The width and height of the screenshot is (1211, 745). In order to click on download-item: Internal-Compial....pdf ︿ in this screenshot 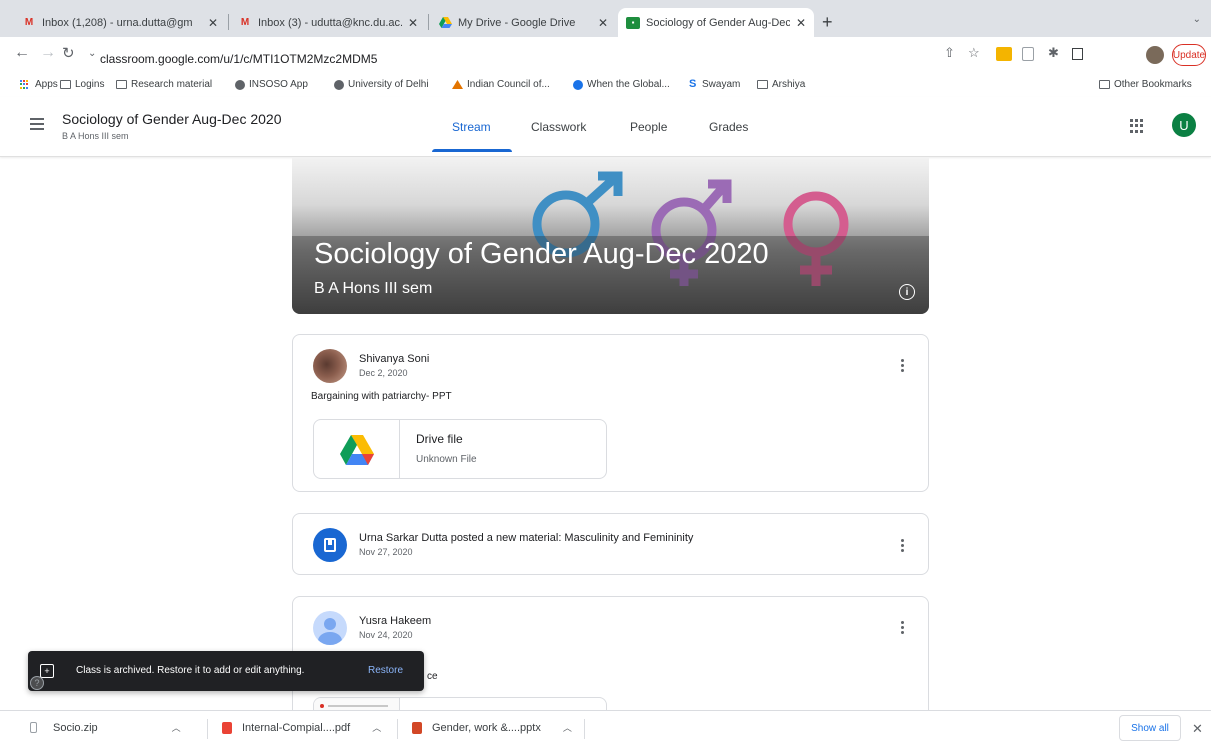, I will do `click(301, 727)`.